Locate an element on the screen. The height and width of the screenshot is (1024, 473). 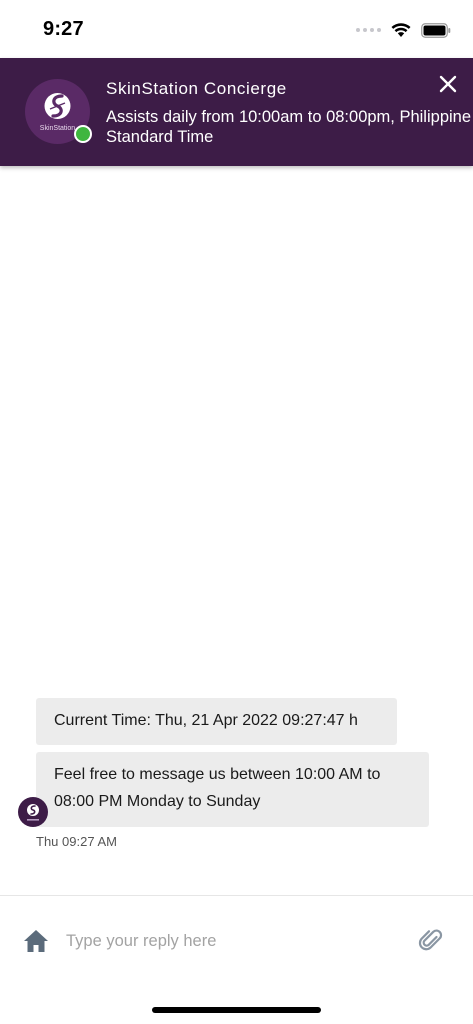
attach-button is located at coordinates (430, 940).